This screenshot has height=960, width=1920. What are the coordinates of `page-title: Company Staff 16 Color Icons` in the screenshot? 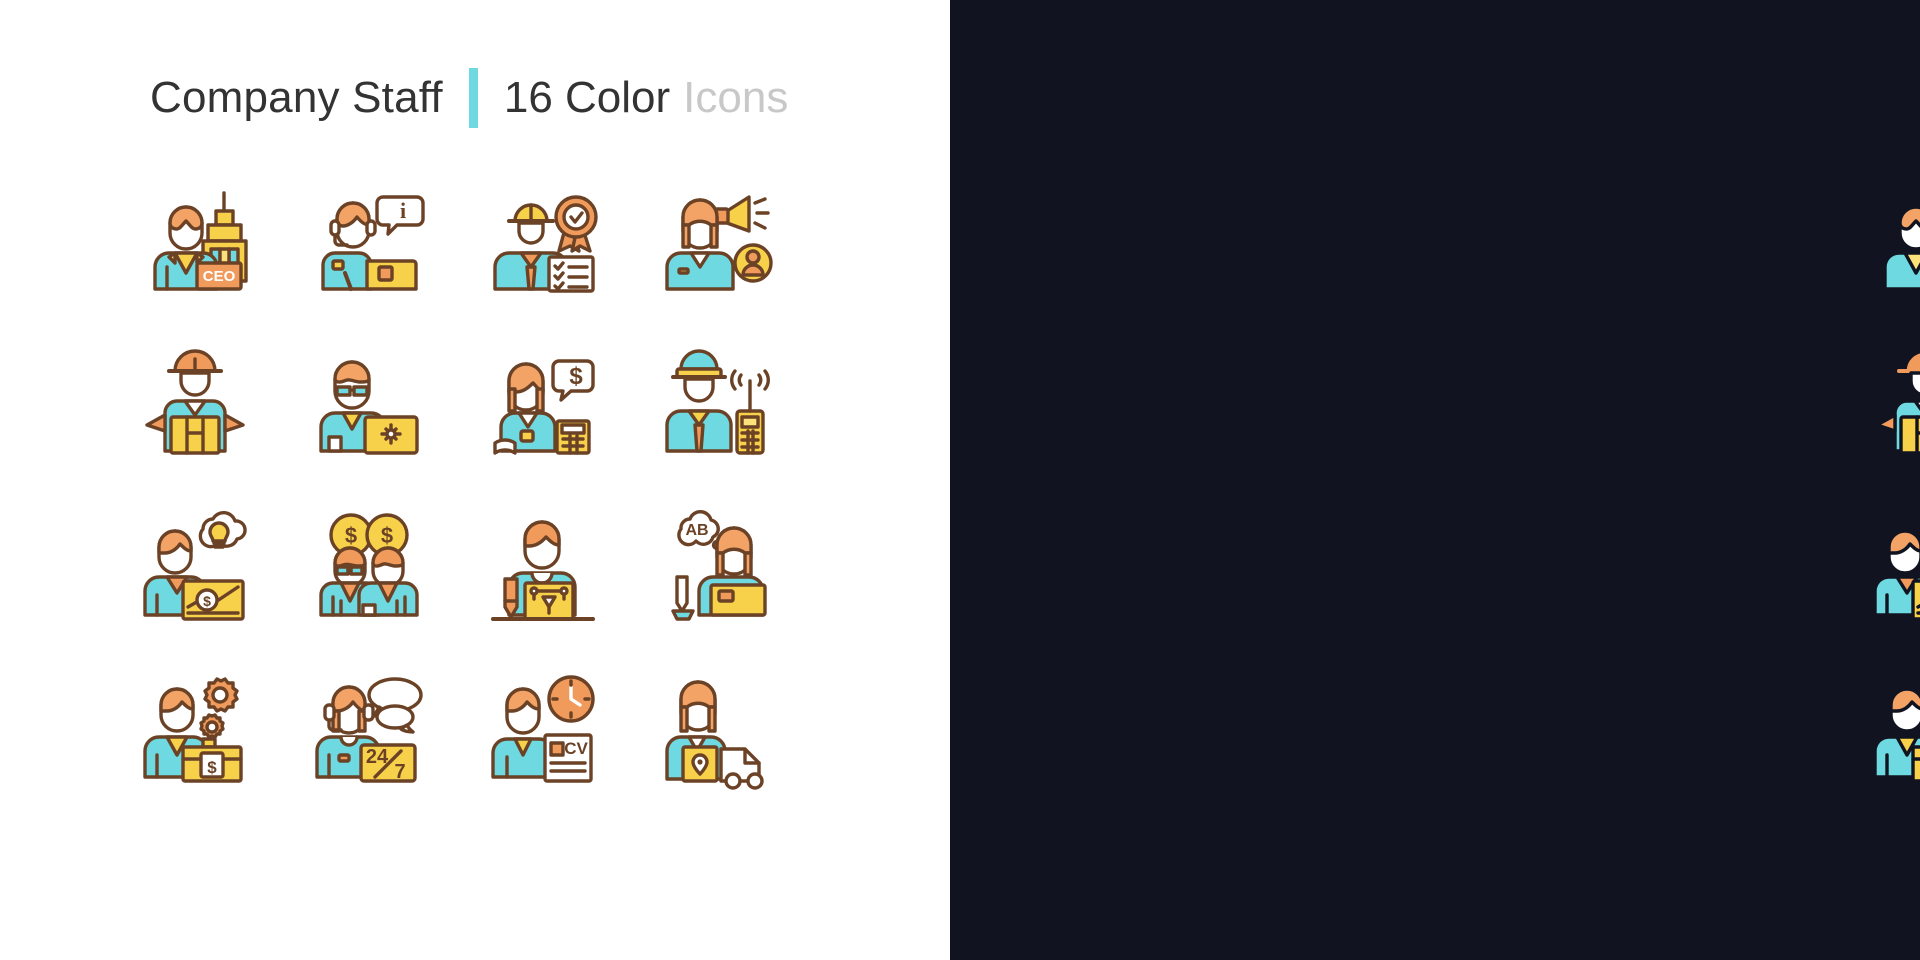 It's located at (469, 98).